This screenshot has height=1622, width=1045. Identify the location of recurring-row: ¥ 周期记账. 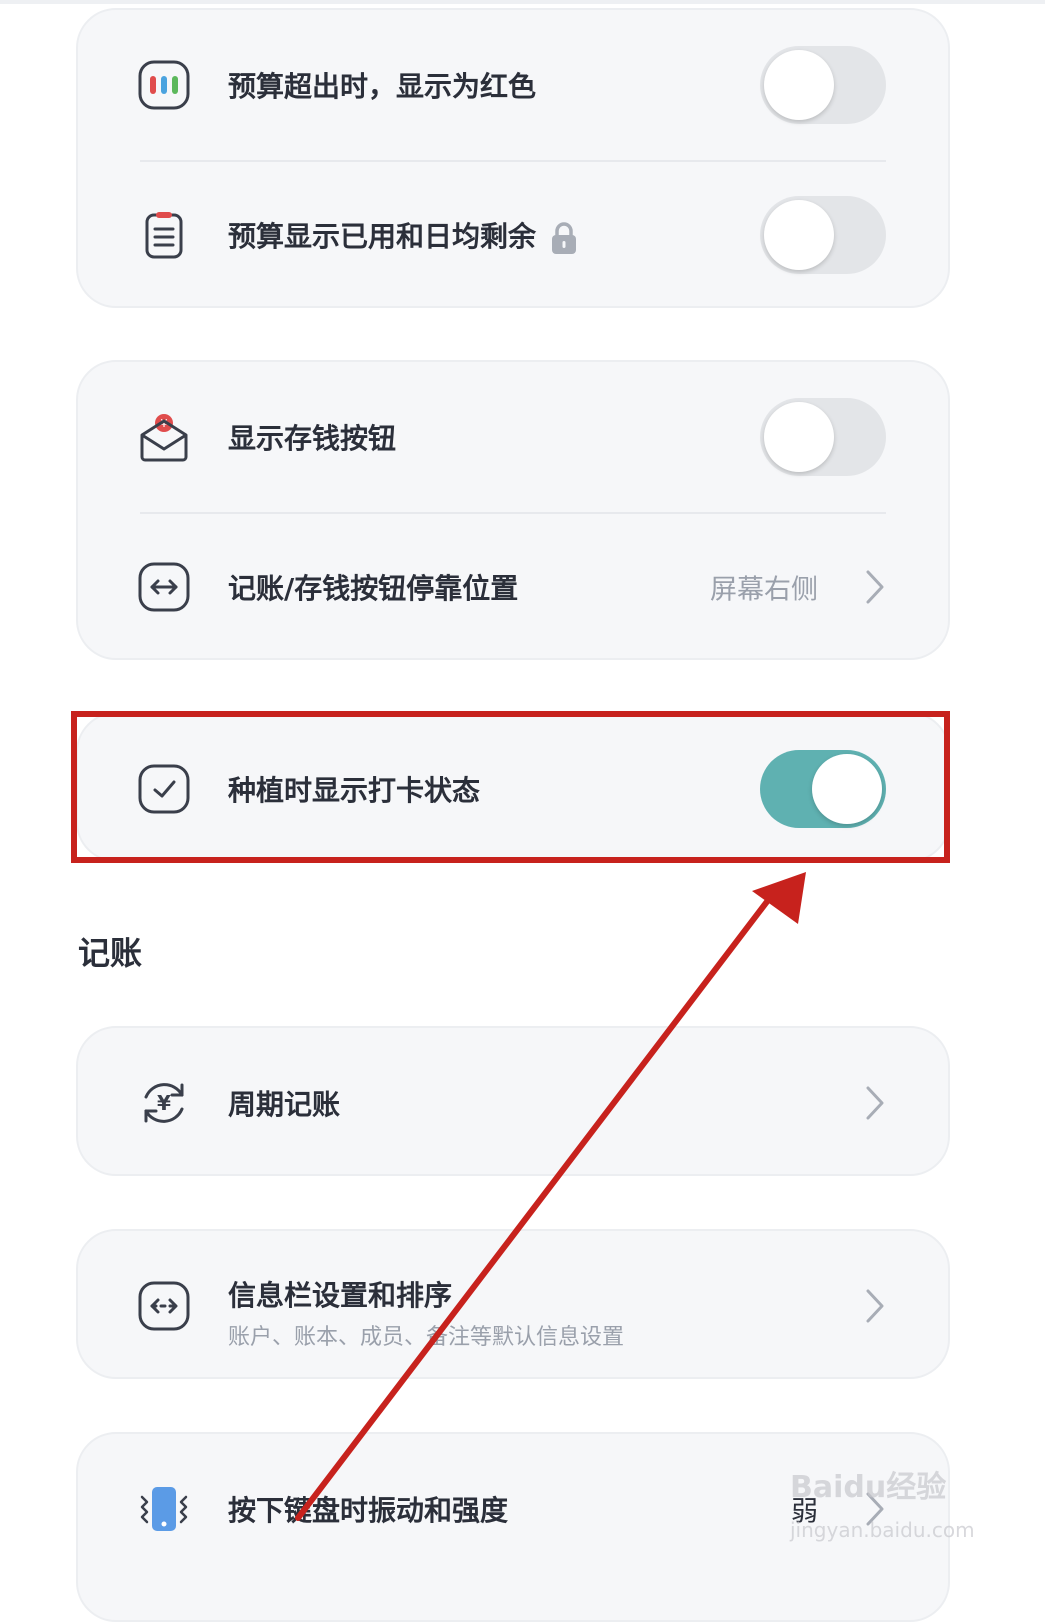
(513, 1103).